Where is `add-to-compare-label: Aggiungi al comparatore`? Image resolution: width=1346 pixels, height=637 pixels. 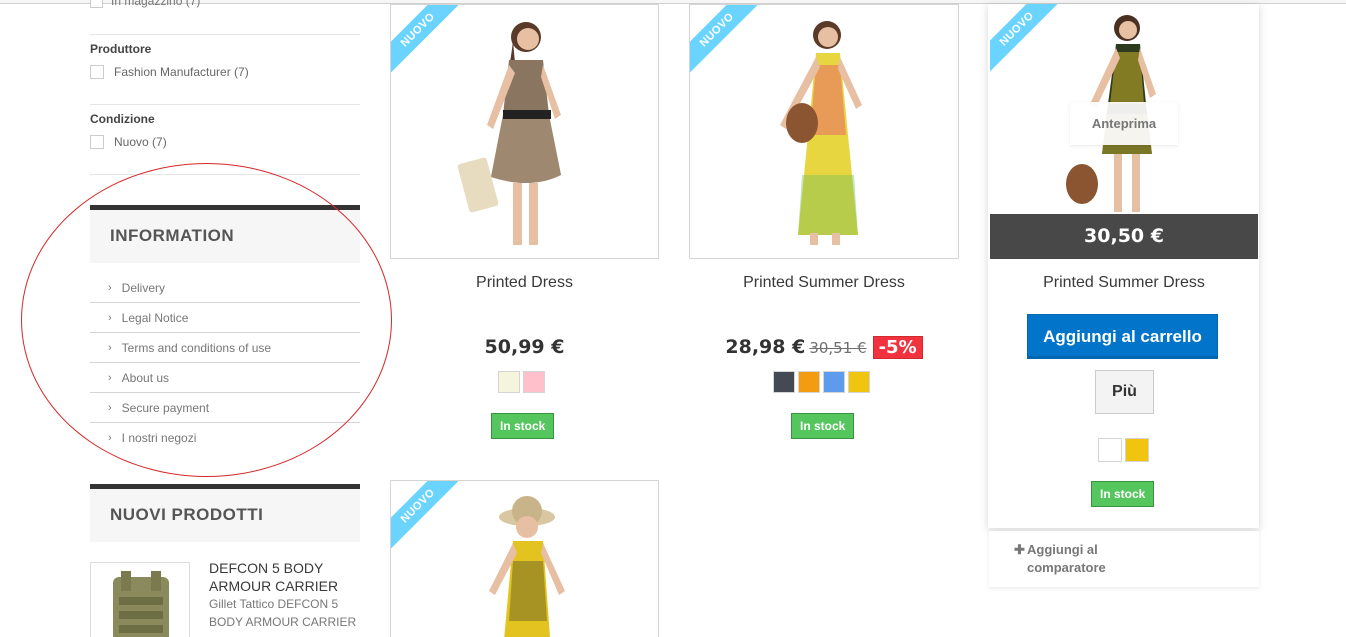
add-to-compare-label: Aggiungi al comparatore is located at coordinates (1066, 558).